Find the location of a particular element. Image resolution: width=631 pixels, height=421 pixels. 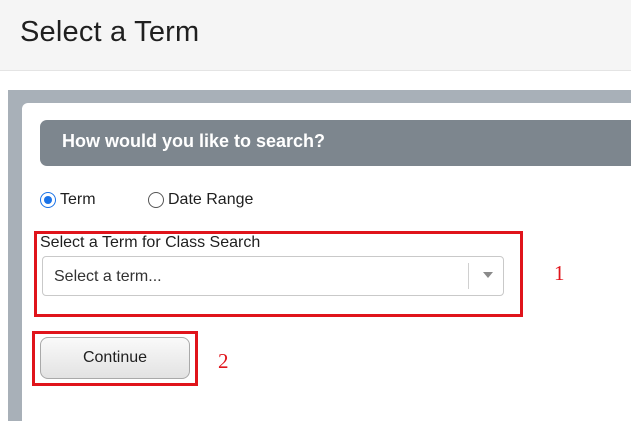

page-title: Select a Term is located at coordinates (110, 32).